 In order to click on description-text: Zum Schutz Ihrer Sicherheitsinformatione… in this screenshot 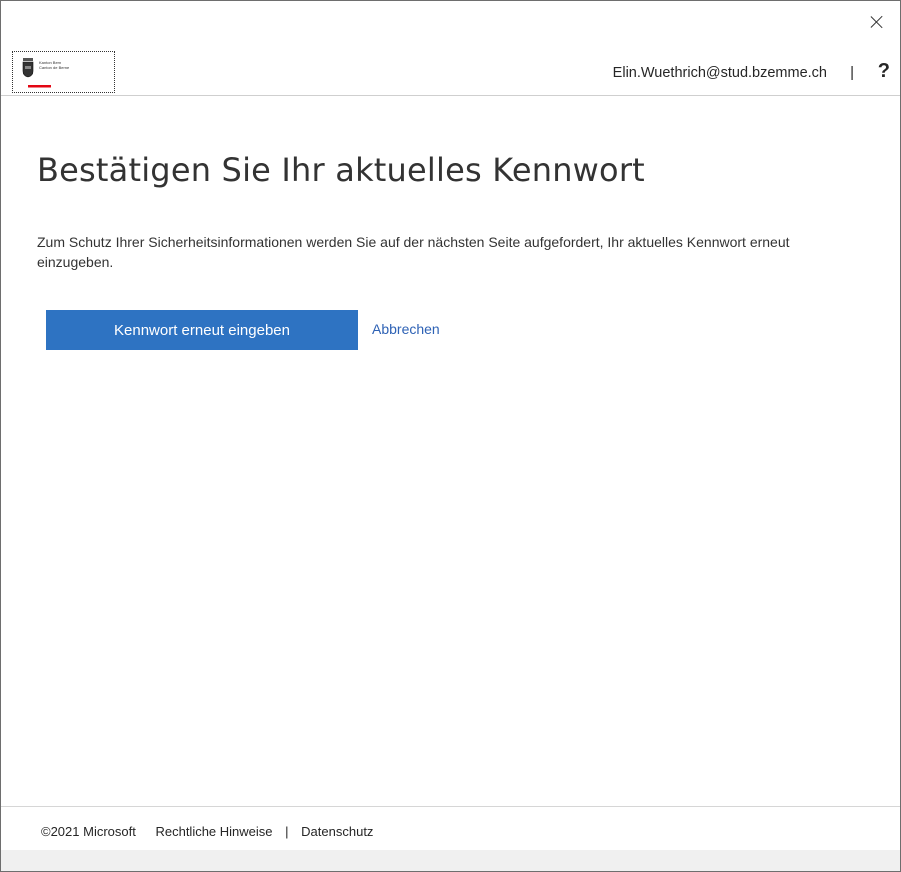, I will do `click(413, 252)`.